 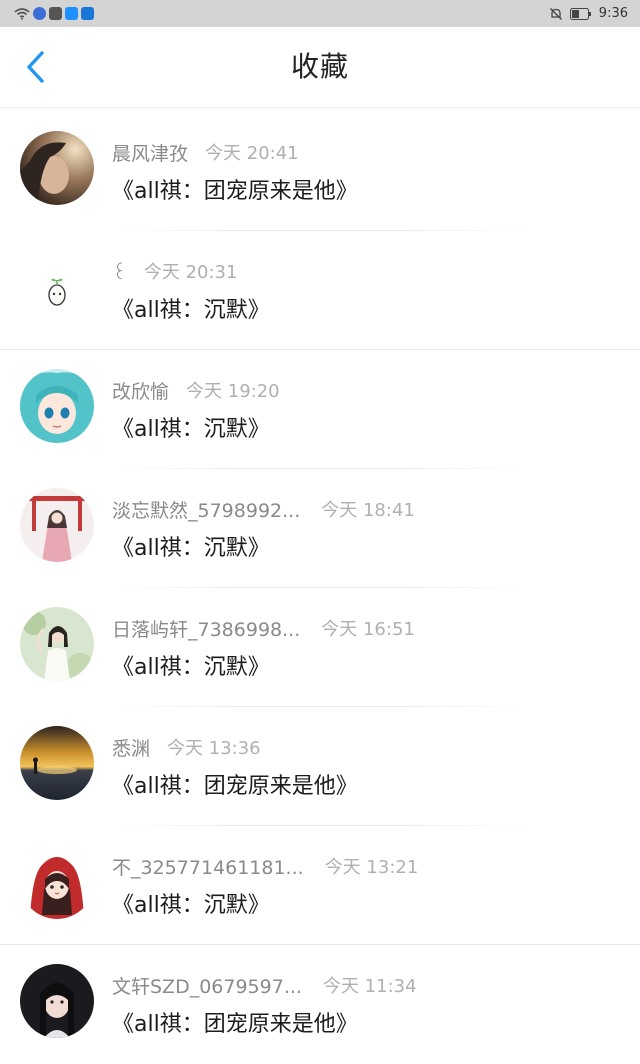 What do you see at coordinates (39, 13) in the screenshot?
I see `app-icon` at bounding box center [39, 13].